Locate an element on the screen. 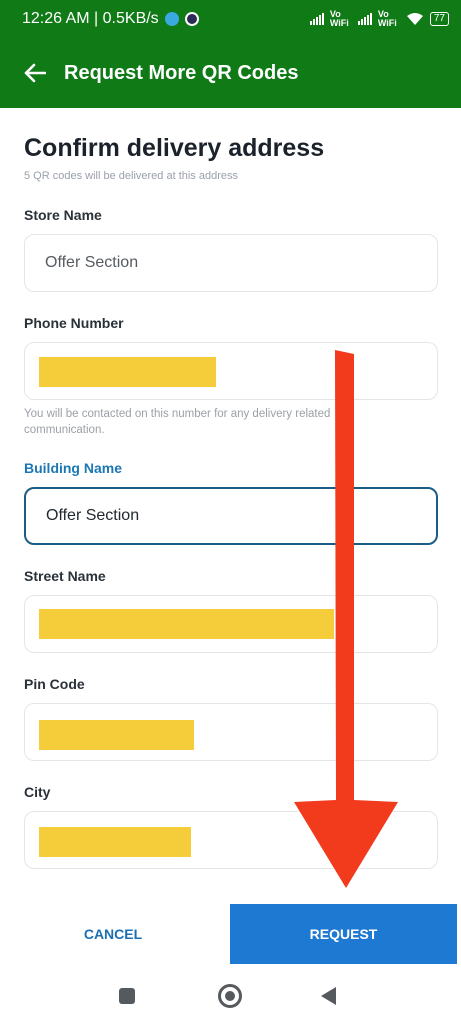  building-name-input is located at coordinates (241, 516).